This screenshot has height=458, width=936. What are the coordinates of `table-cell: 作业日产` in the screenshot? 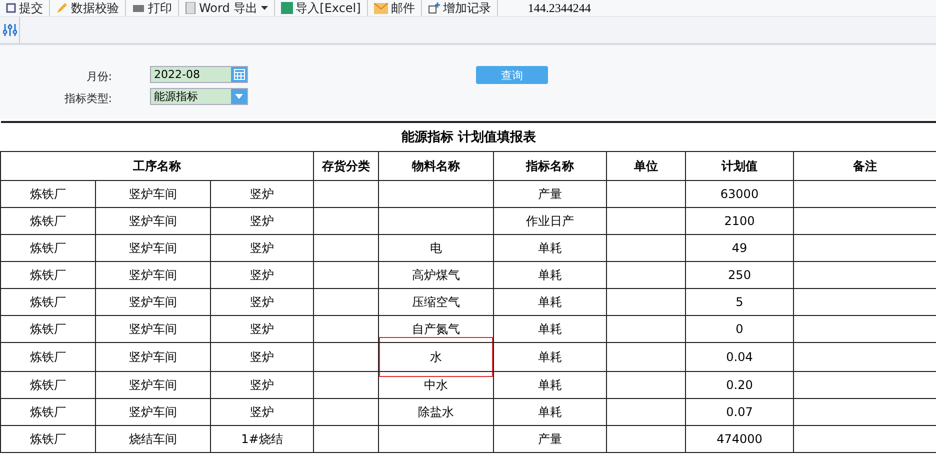 It's located at (550, 221).